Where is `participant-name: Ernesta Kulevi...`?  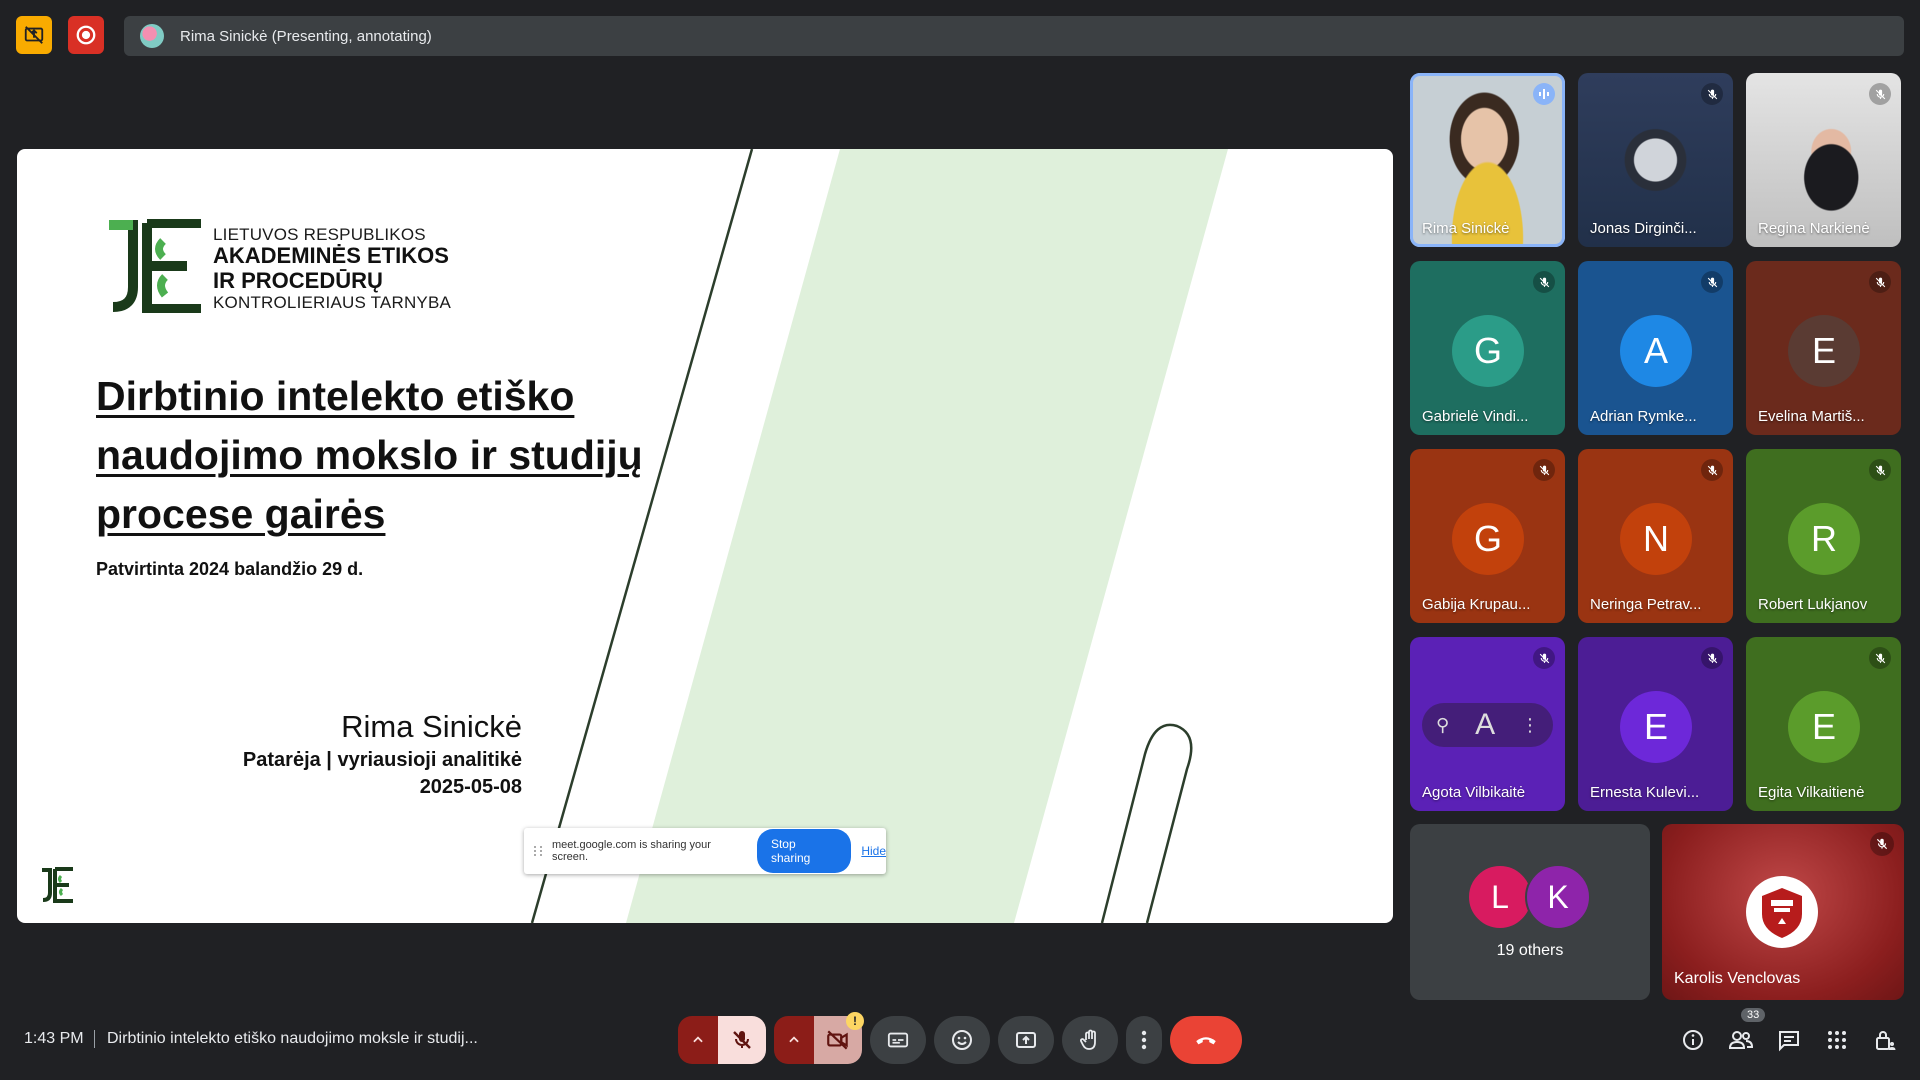
participant-name: Ernesta Kulevi... is located at coordinates (1645, 792).